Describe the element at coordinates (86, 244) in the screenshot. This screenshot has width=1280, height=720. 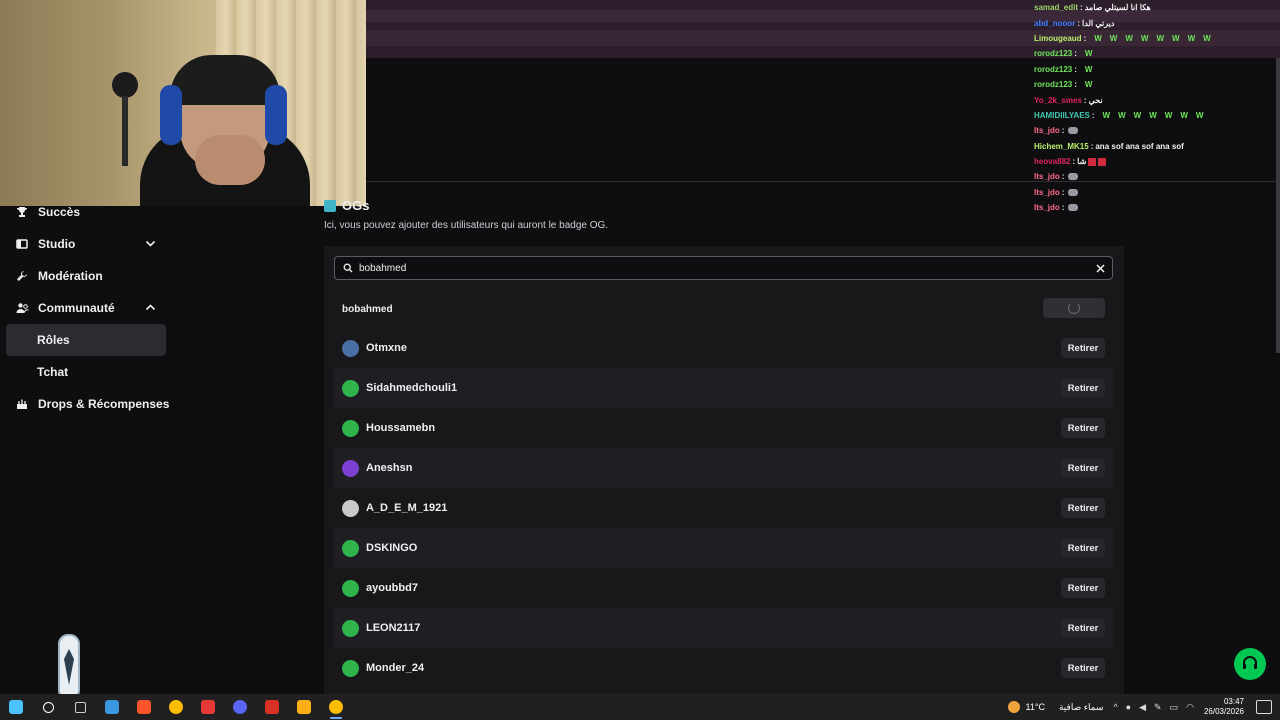
I see `sidebar-item-studio: Studio` at that location.